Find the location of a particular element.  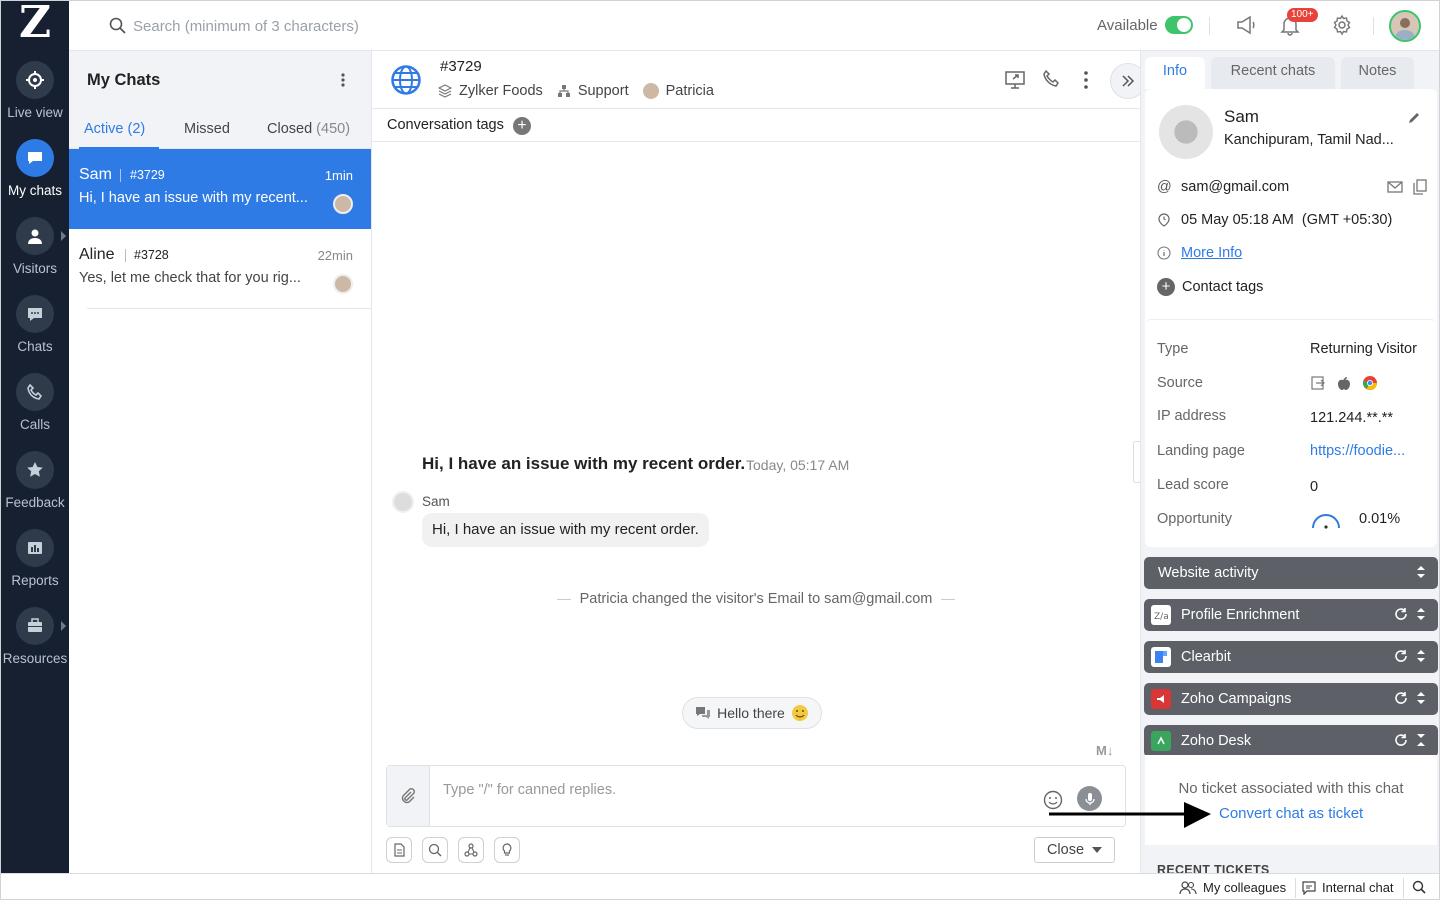

search-input is located at coordinates (313, 26).